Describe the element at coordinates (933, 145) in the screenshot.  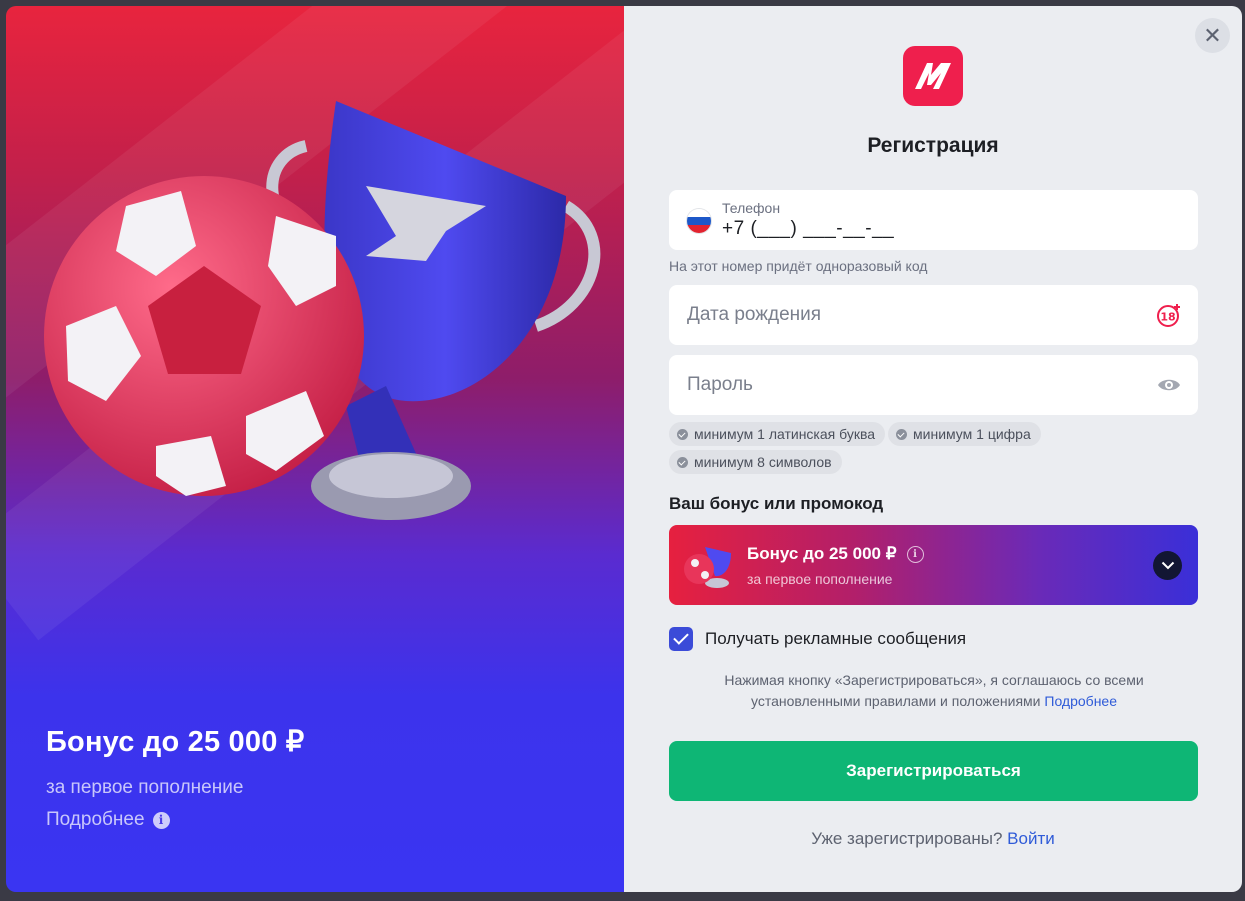
I see `page-title: Регистрация` at that location.